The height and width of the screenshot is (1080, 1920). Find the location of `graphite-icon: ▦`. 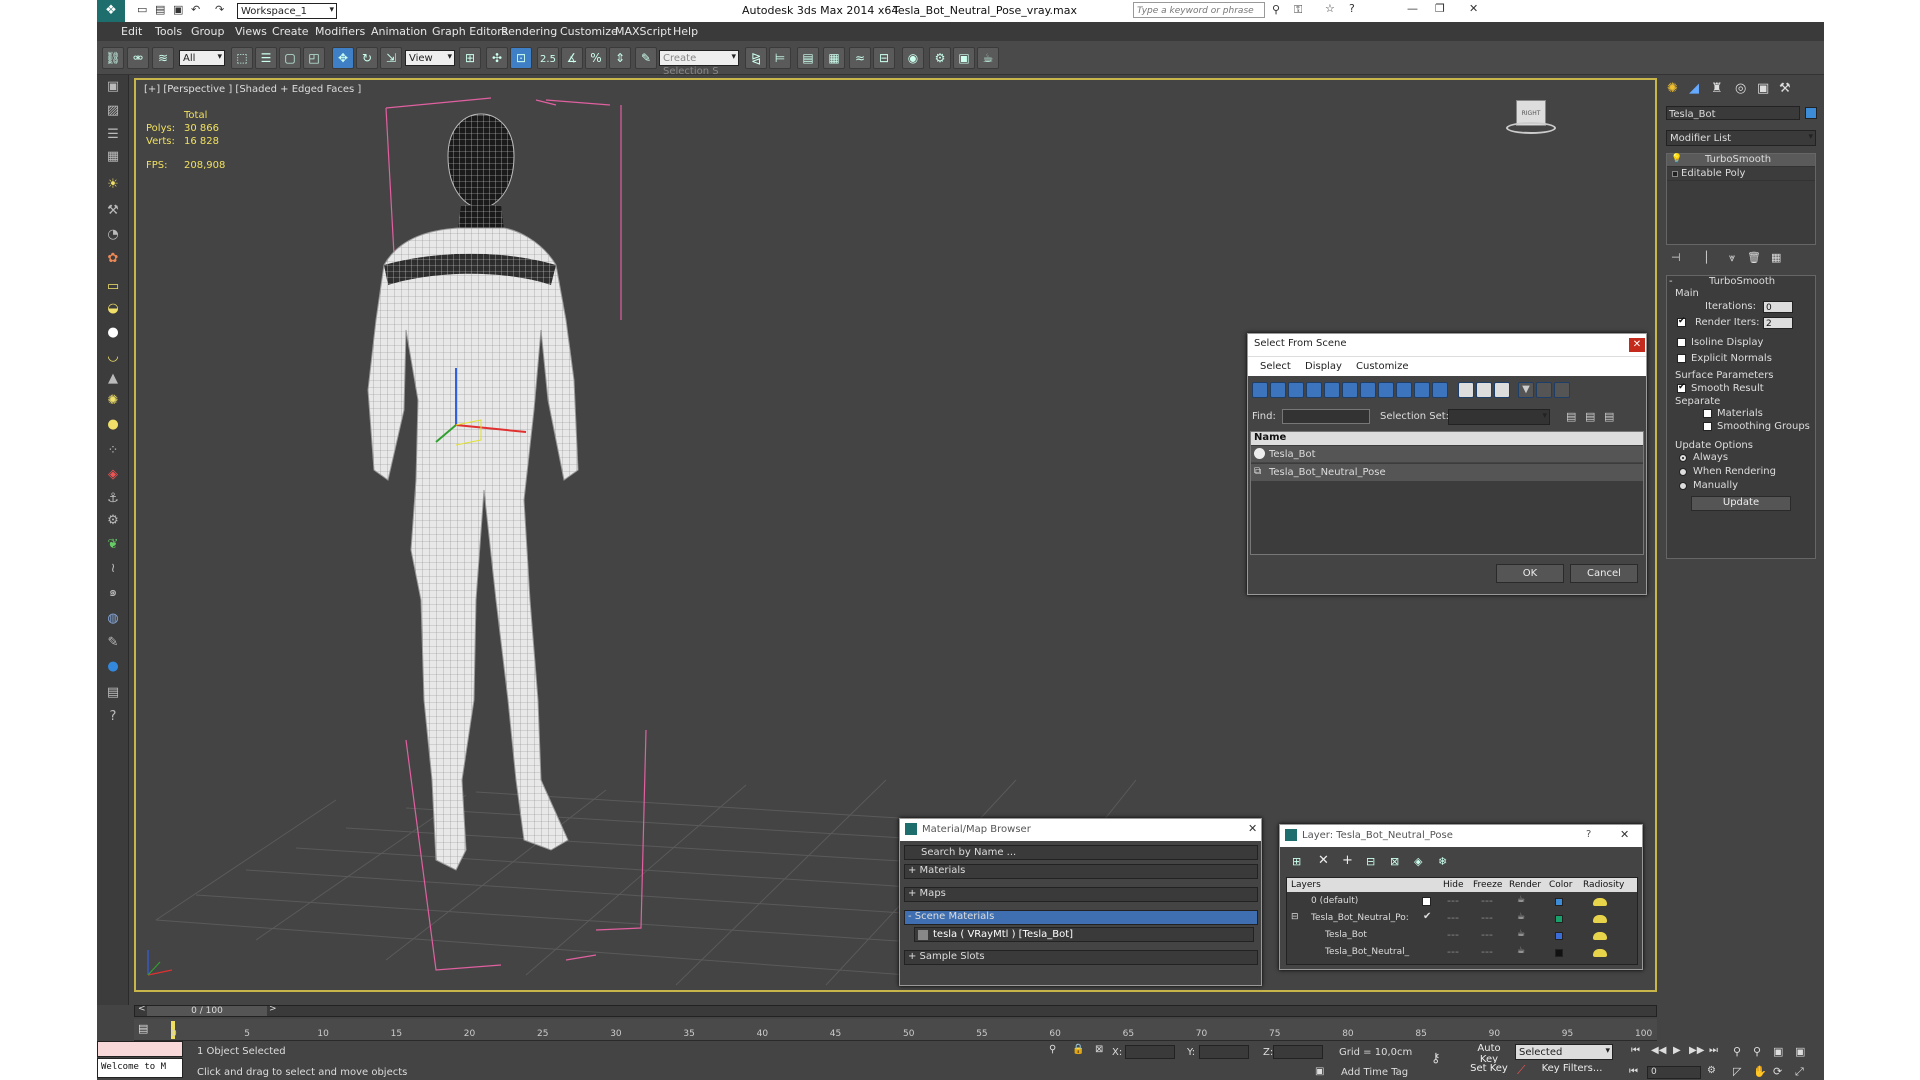

graphite-icon: ▦ is located at coordinates (834, 58).